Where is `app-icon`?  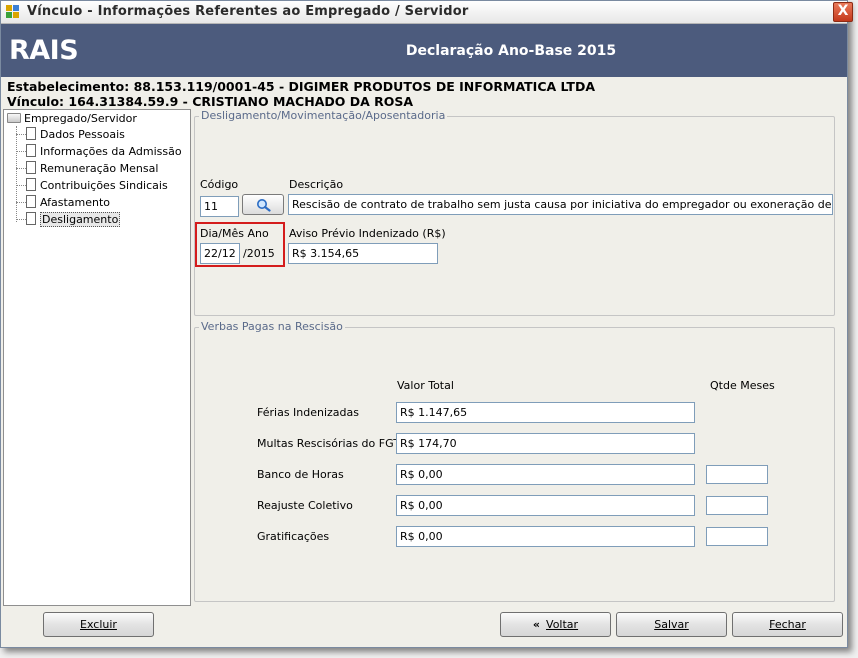
app-icon is located at coordinates (13, 12).